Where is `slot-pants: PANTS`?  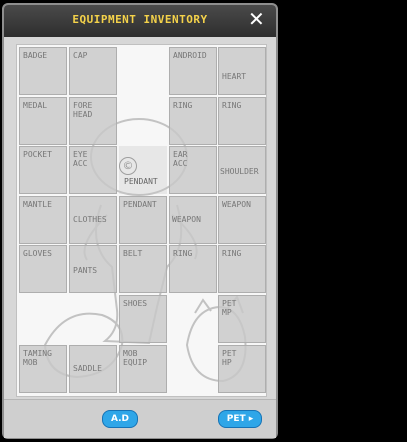
slot-pants: PANTS is located at coordinates (93, 269).